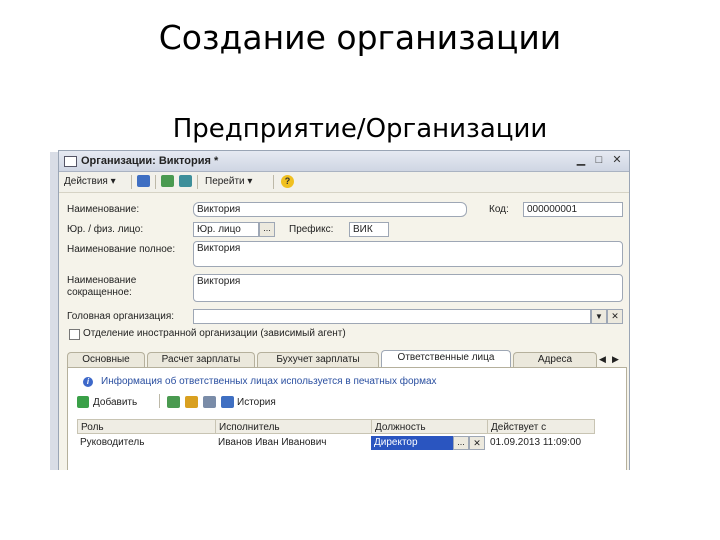 The image size is (720, 540). What do you see at coordinates (499, 209) in the screenshot?
I see `code-label: Код:` at bounding box center [499, 209].